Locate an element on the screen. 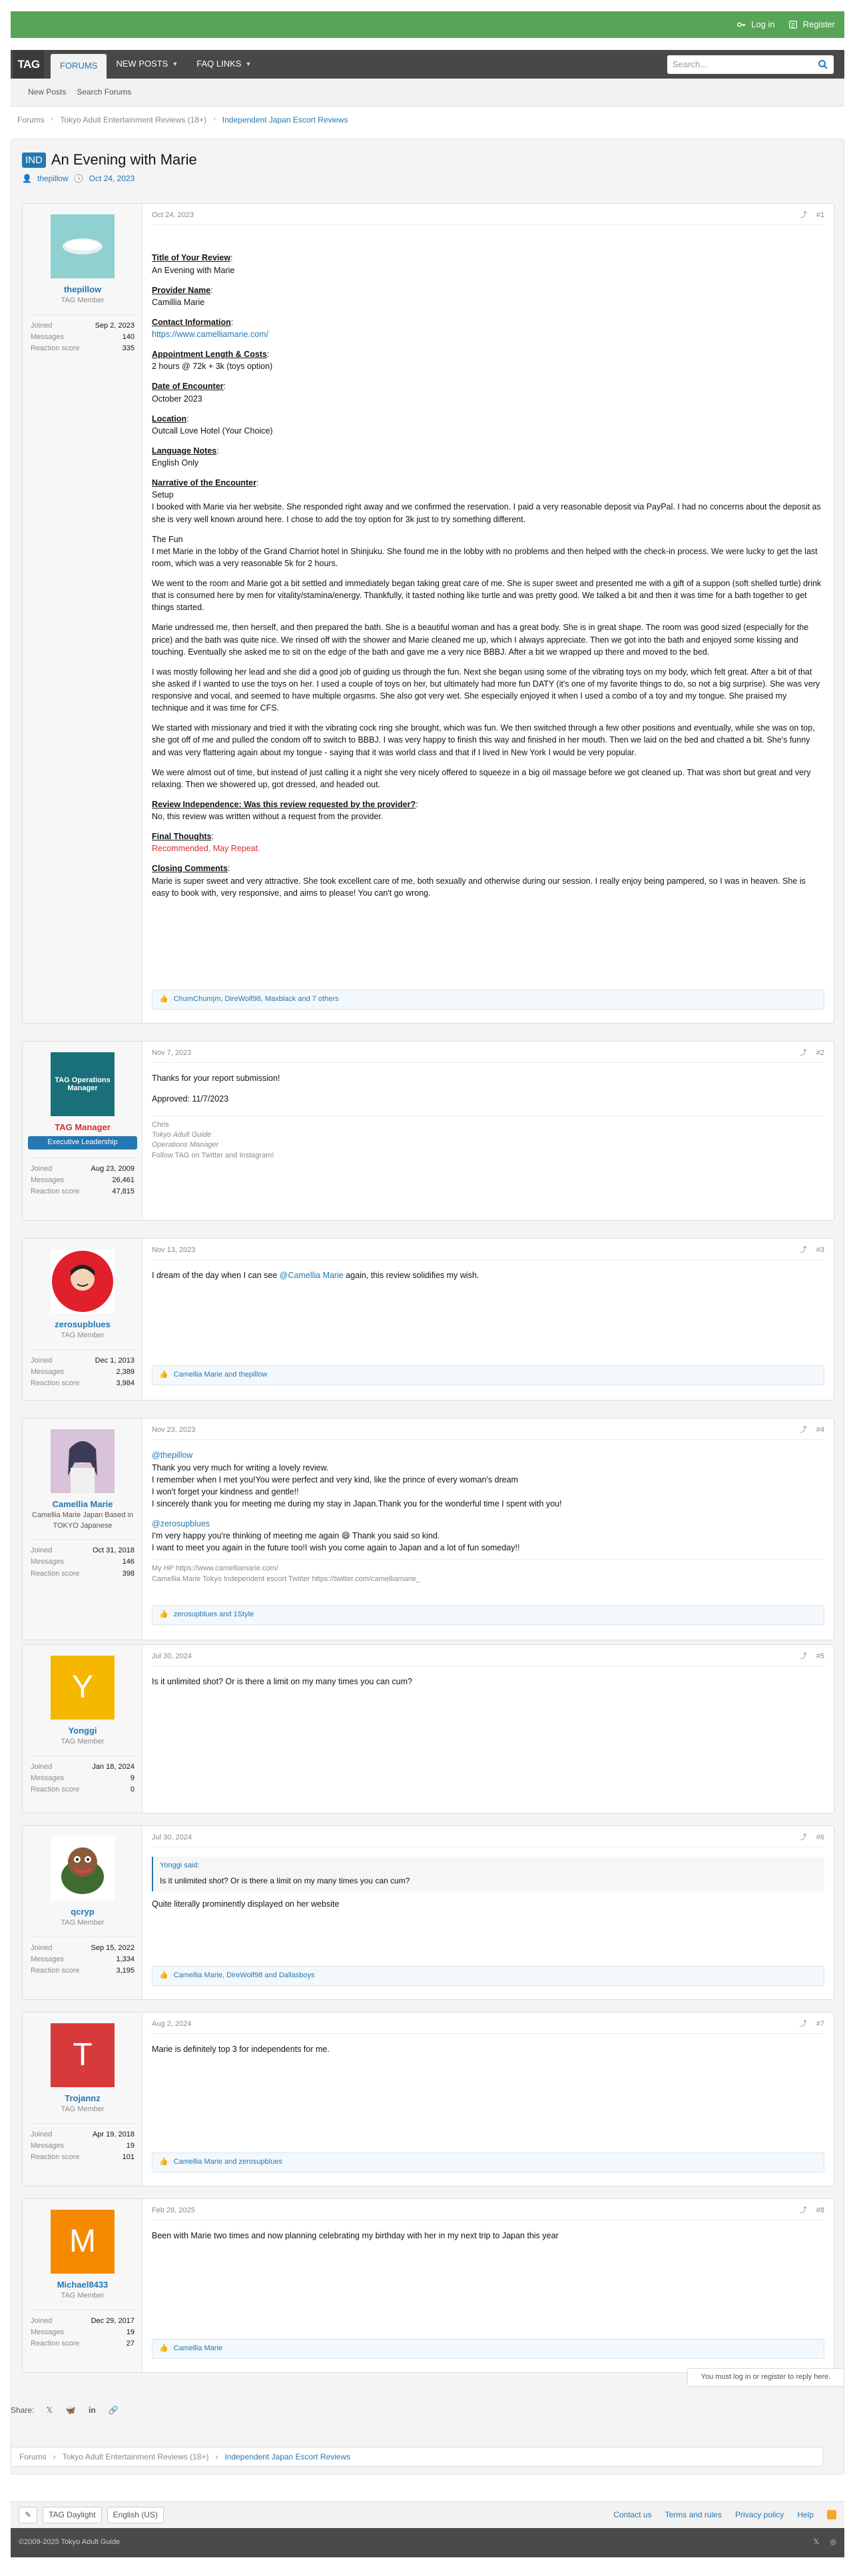 The height and width of the screenshot is (2576, 855). post-number: #8 is located at coordinates (820, 2211).